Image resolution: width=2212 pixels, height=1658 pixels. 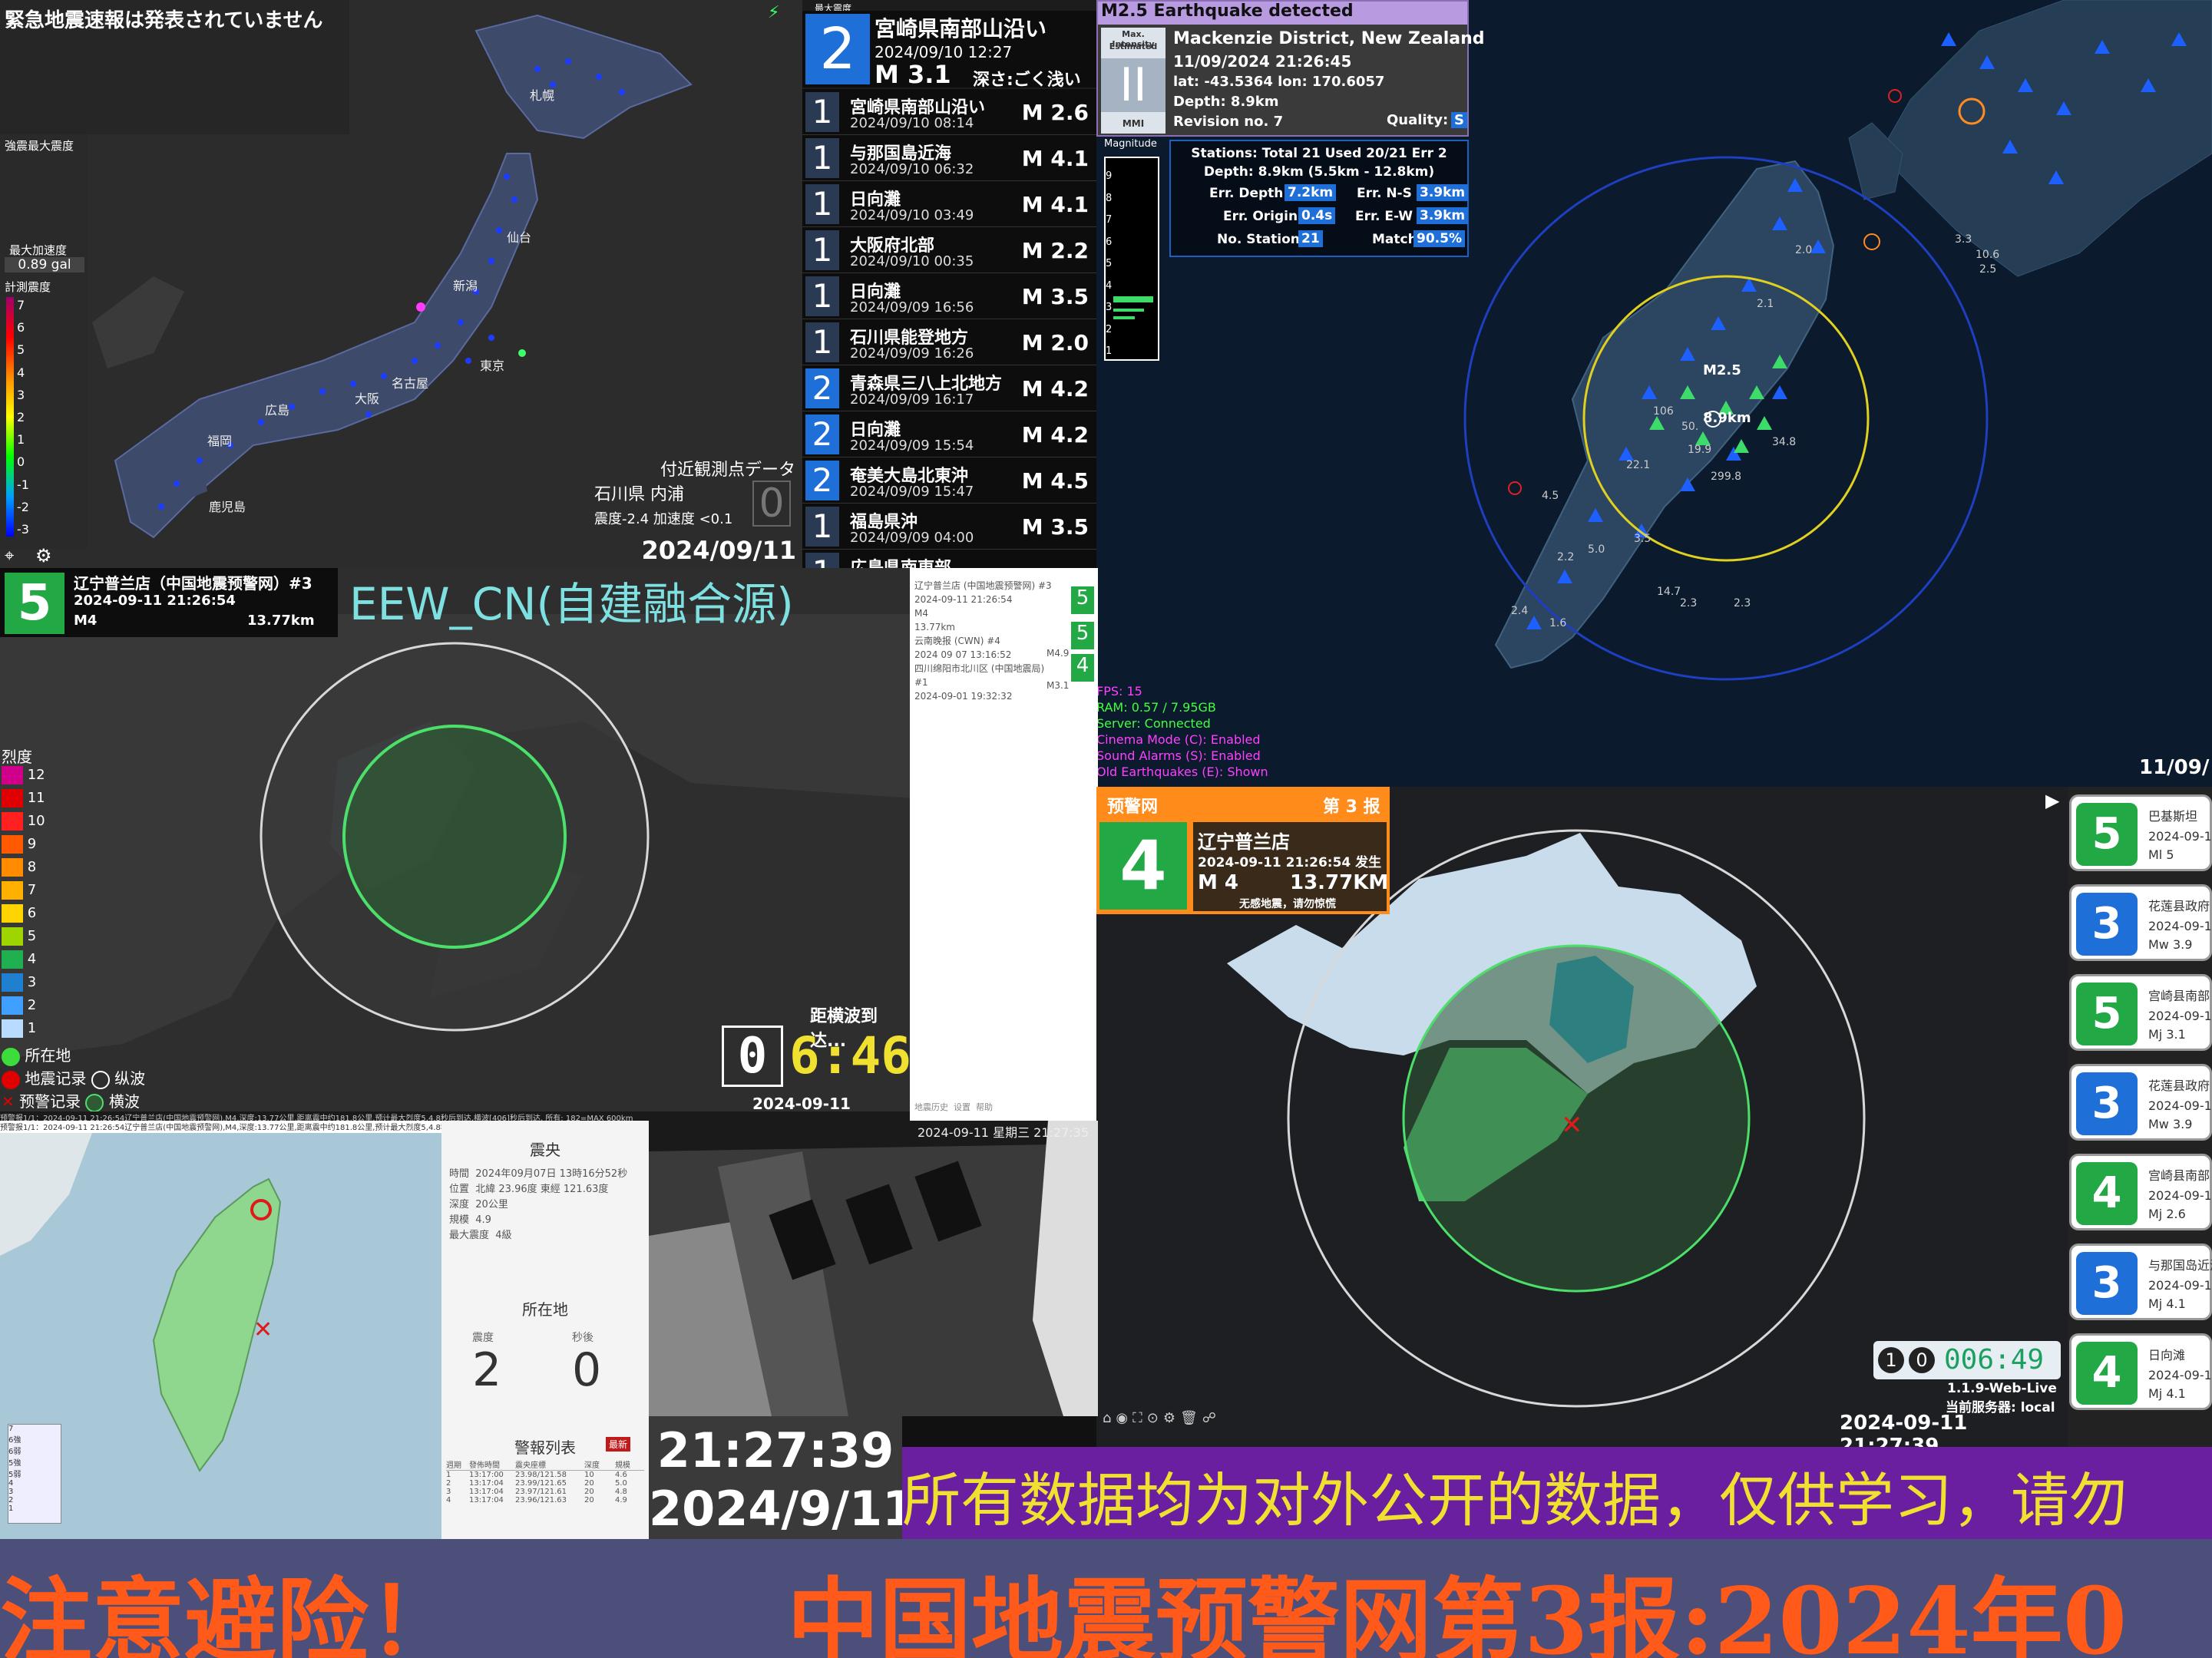 What do you see at coordinates (953, 1107) in the screenshot?
I see `cn-panel-footer: 地震历史 设置 帮助` at bounding box center [953, 1107].